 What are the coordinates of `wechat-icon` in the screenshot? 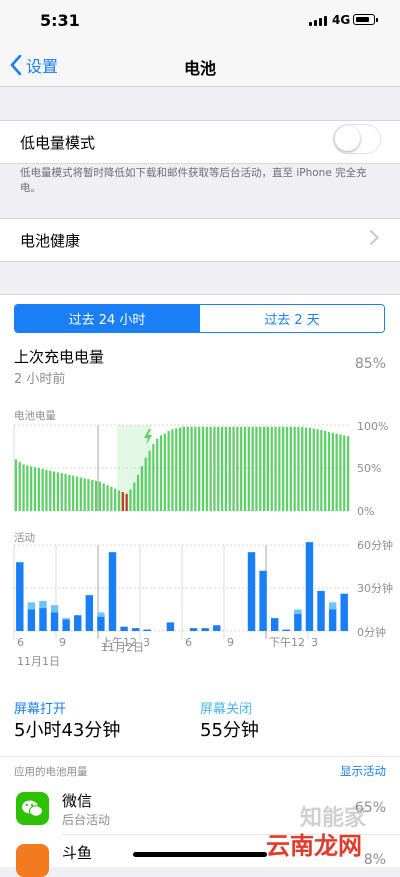 It's located at (32, 808).